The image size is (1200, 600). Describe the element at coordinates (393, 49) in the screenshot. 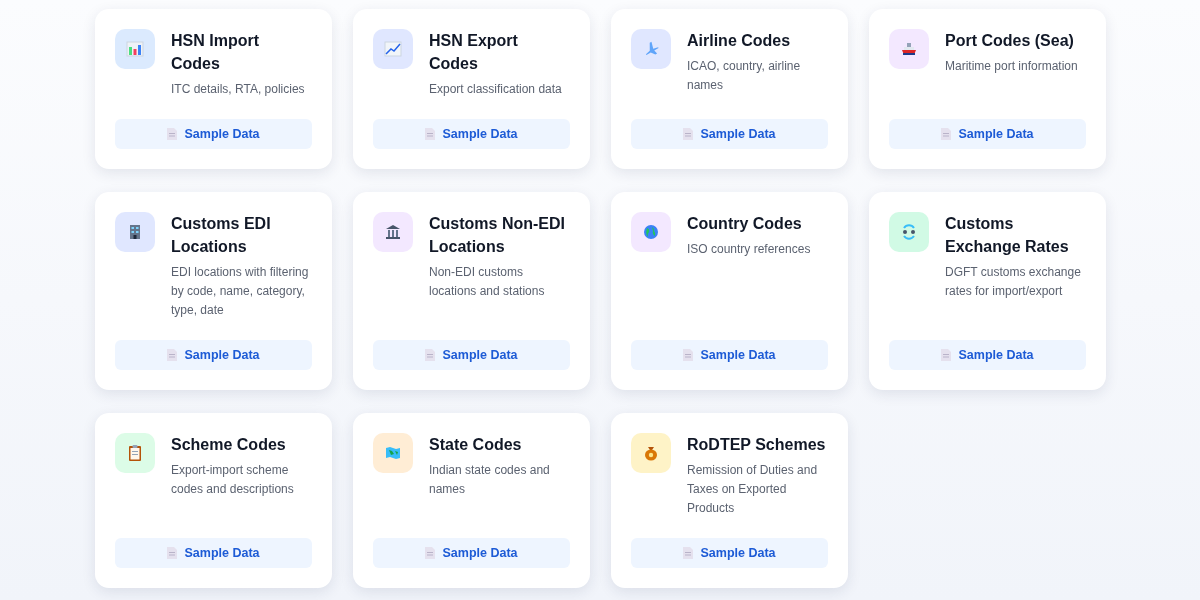

I see `line-chart-icon` at that location.